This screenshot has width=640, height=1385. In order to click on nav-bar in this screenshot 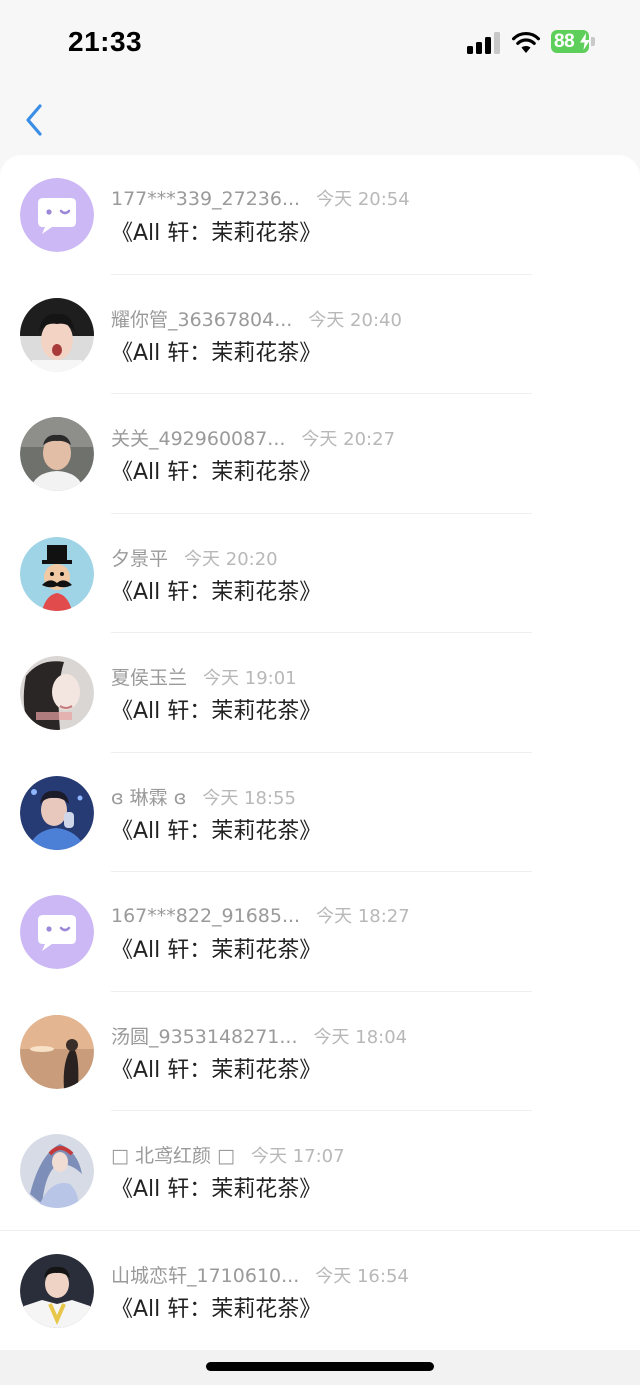, I will do `click(320, 120)`.